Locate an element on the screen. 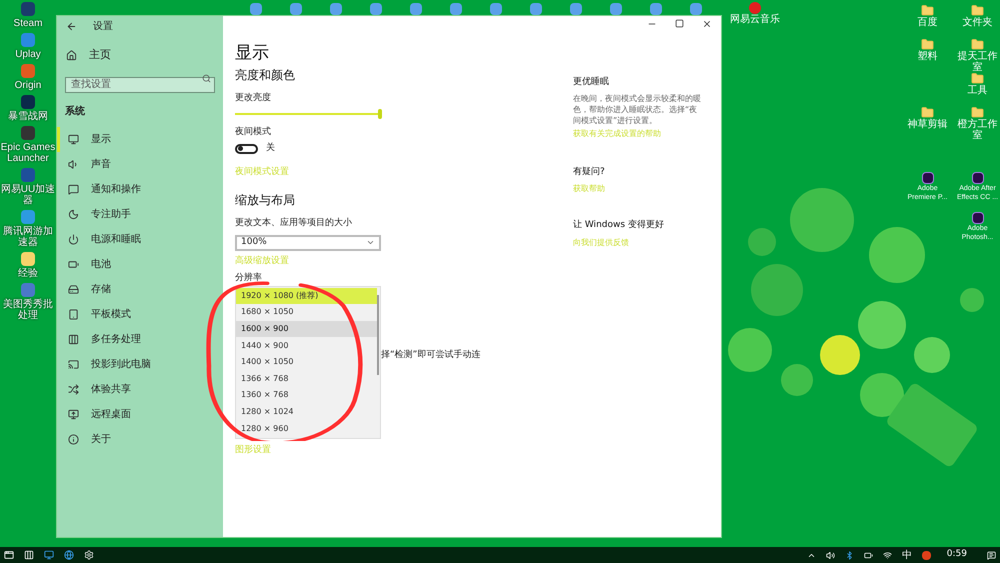 The height and width of the screenshot is (563, 1000). field-label: 更改文本、应用等项目的大小 is located at coordinates (294, 223).